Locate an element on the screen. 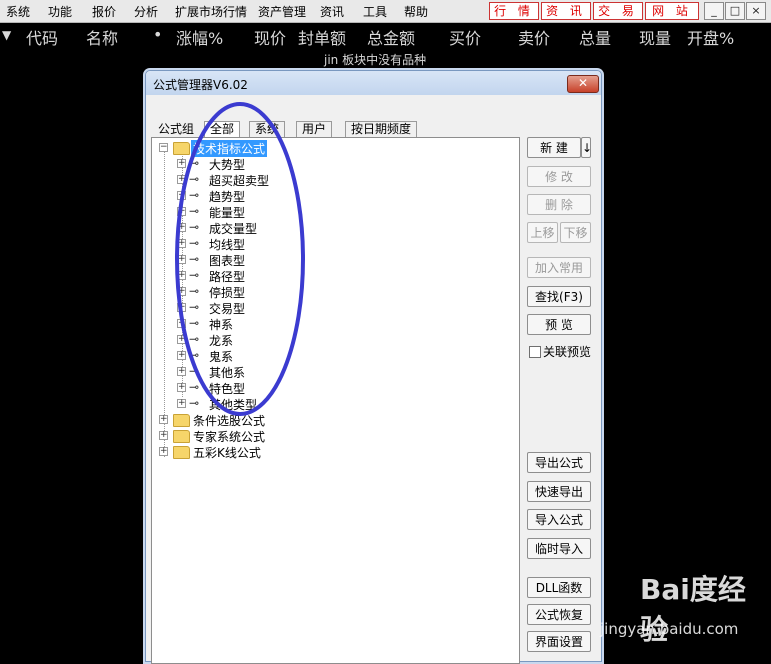 Image resolution: width=771 pixels, height=664 pixels. annotation-ellipse is located at coordinates (240, 259).